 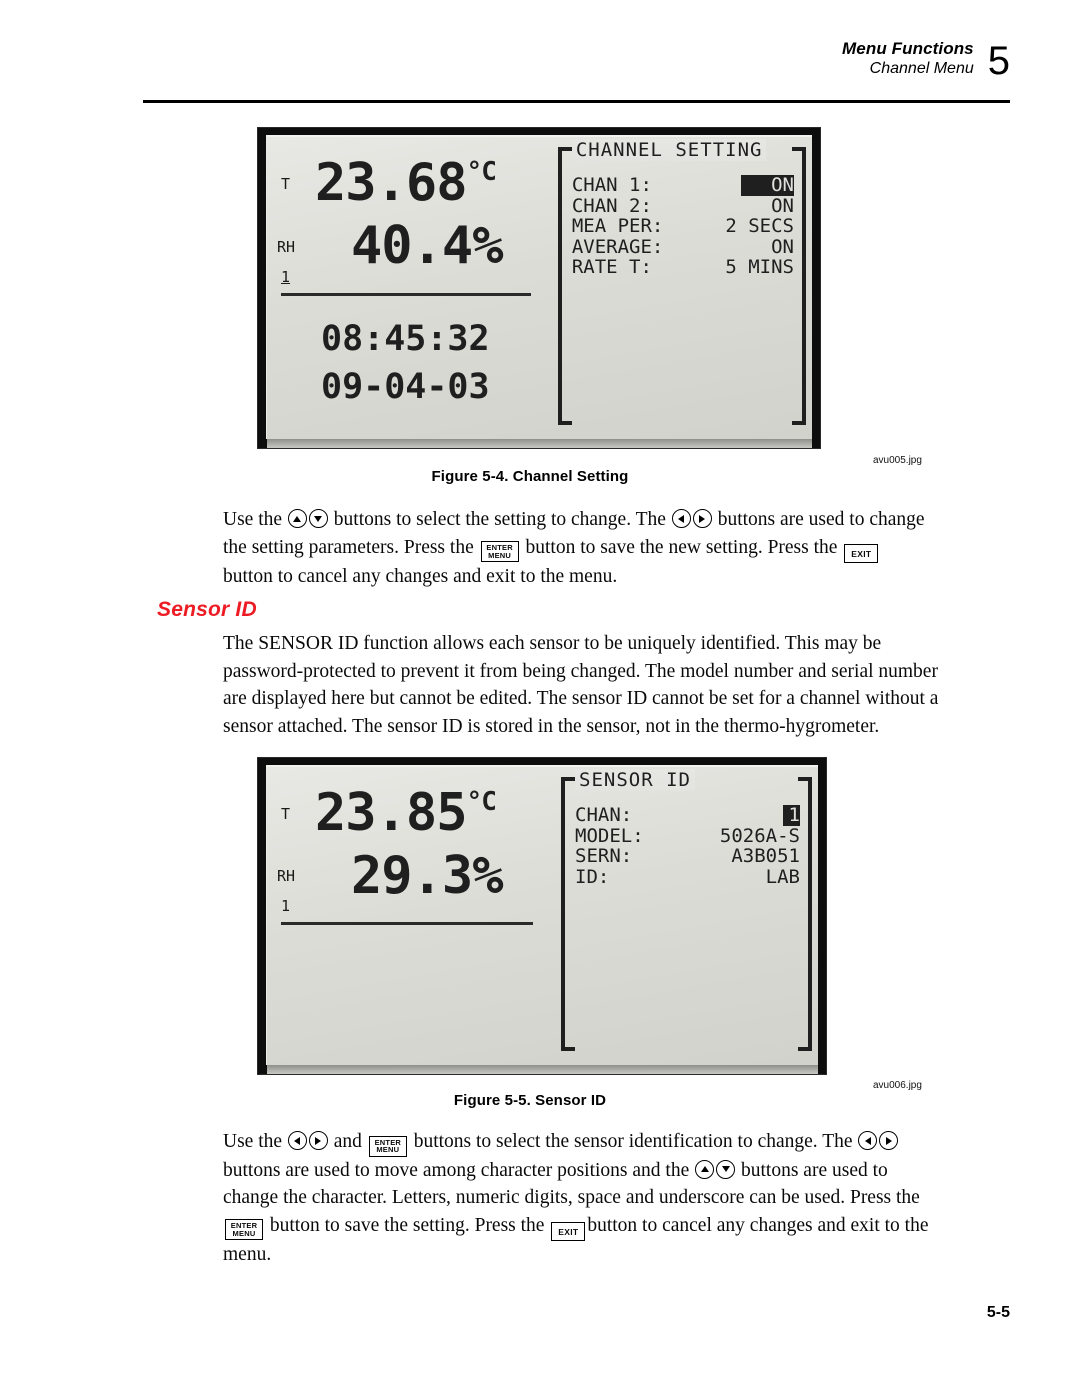 What do you see at coordinates (609, 835) in the screenshot?
I see `menu-row-label: MODEL:` at bounding box center [609, 835].